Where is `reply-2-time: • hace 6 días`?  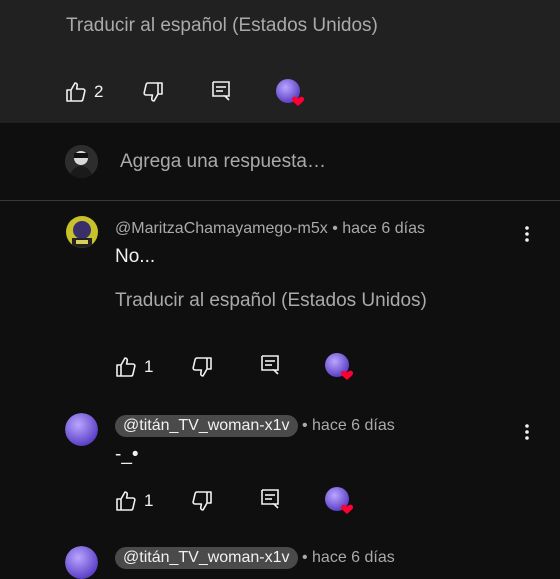
reply-2-time: • hace 6 días is located at coordinates (348, 425).